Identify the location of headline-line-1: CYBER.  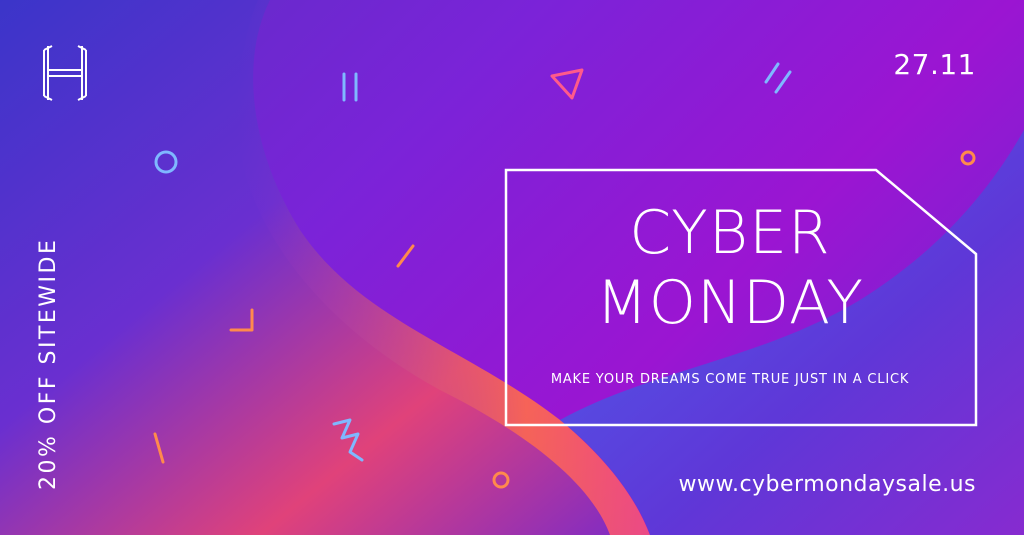
(730, 233).